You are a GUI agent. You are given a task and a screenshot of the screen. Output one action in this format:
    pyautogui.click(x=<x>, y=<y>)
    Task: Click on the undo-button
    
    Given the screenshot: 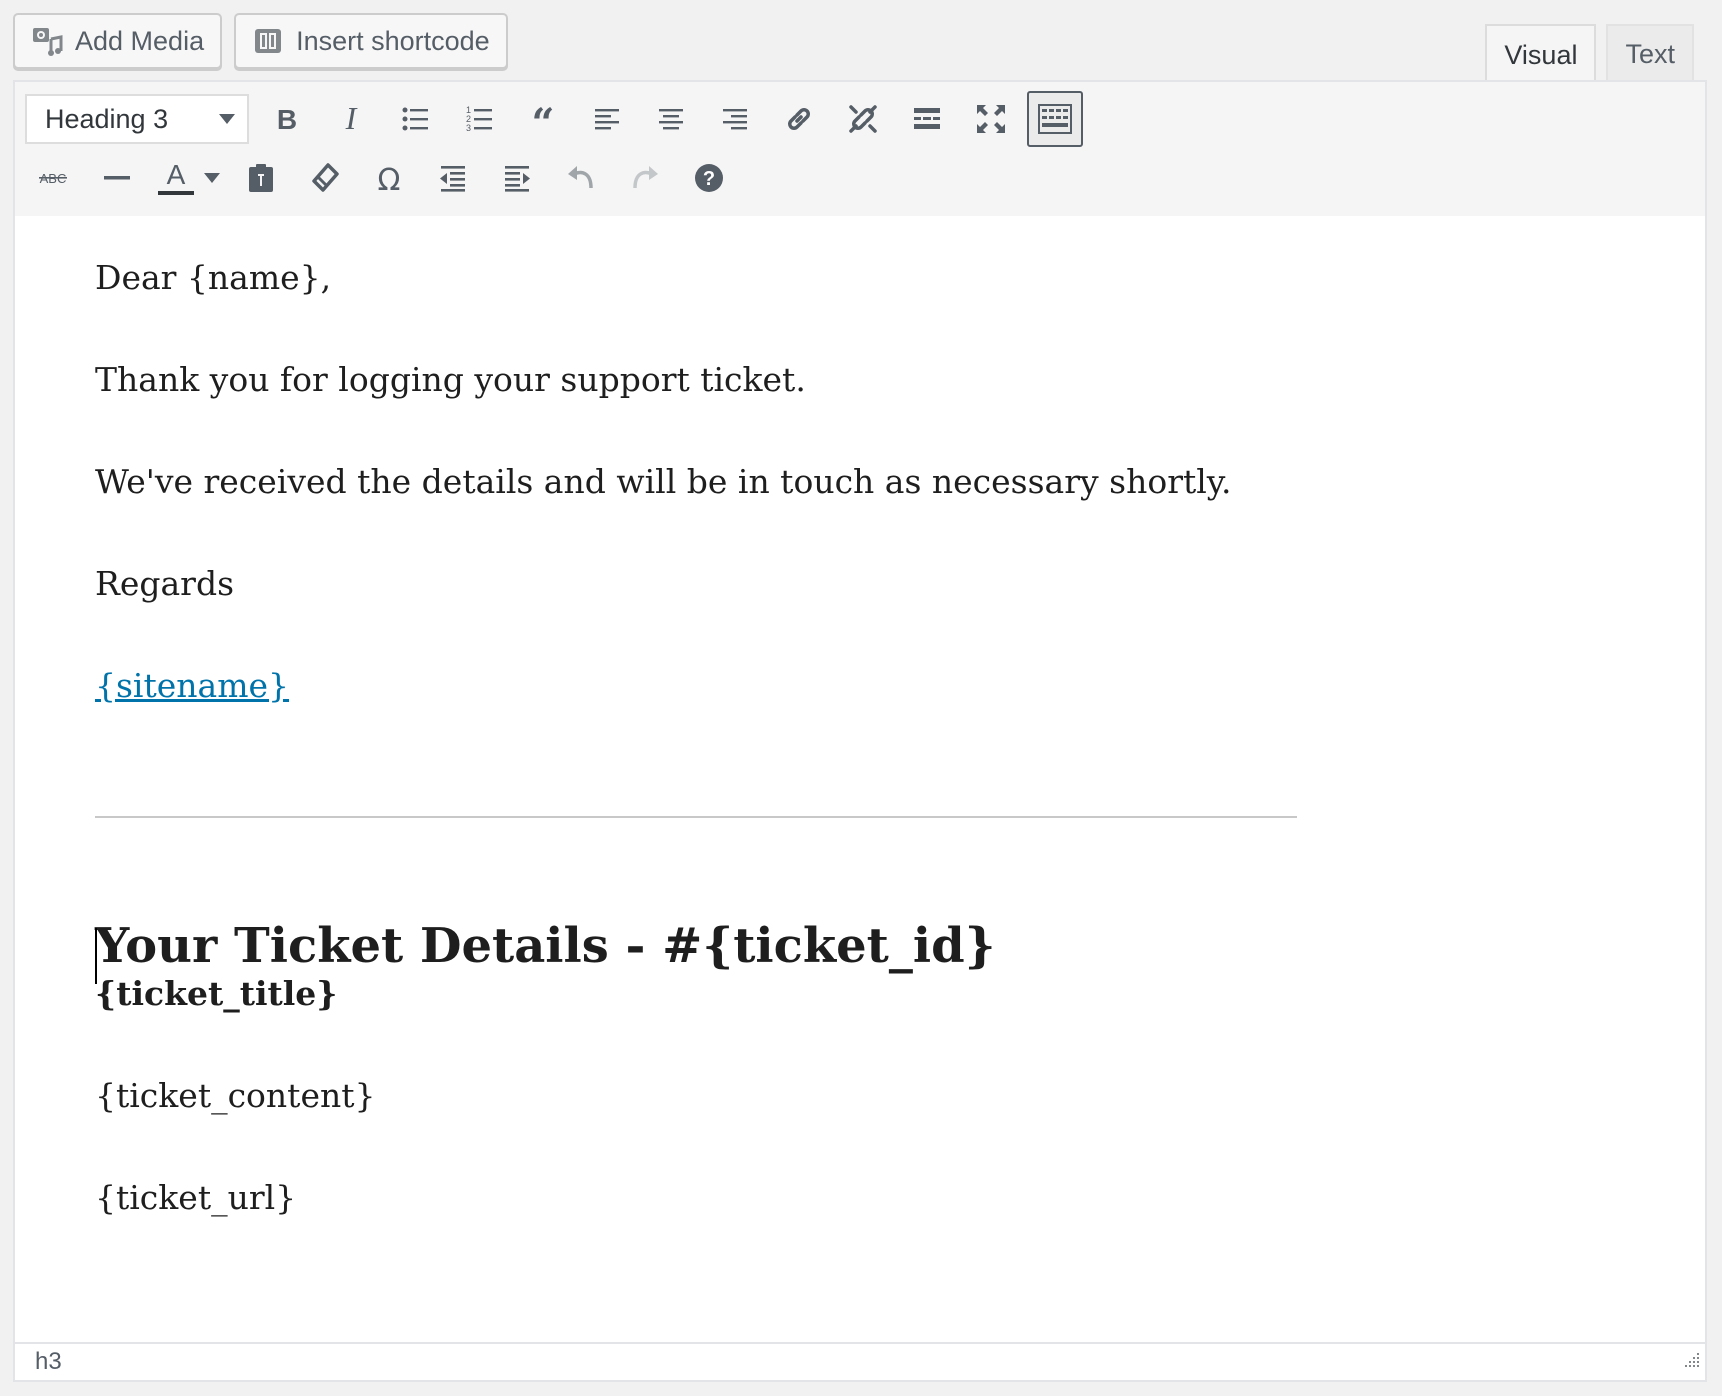 What is the action you would take?
    pyautogui.click(x=581, y=178)
    